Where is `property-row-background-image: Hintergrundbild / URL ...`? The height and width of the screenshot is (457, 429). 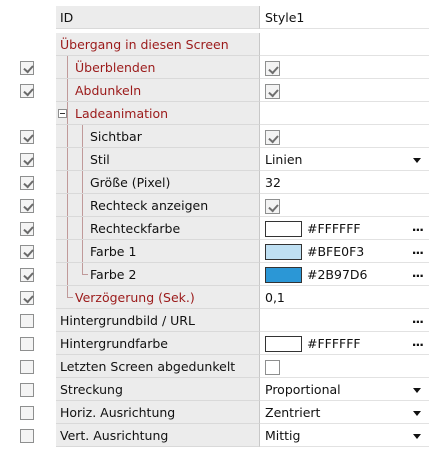 property-row-background-image: Hintergrundbild / URL ... is located at coordinates (214, 320).